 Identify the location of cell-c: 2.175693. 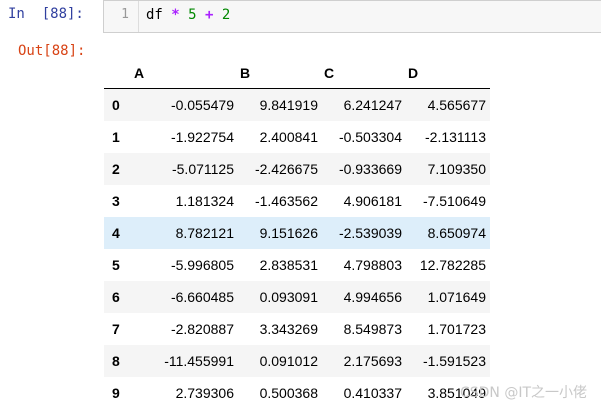
(372, 360).